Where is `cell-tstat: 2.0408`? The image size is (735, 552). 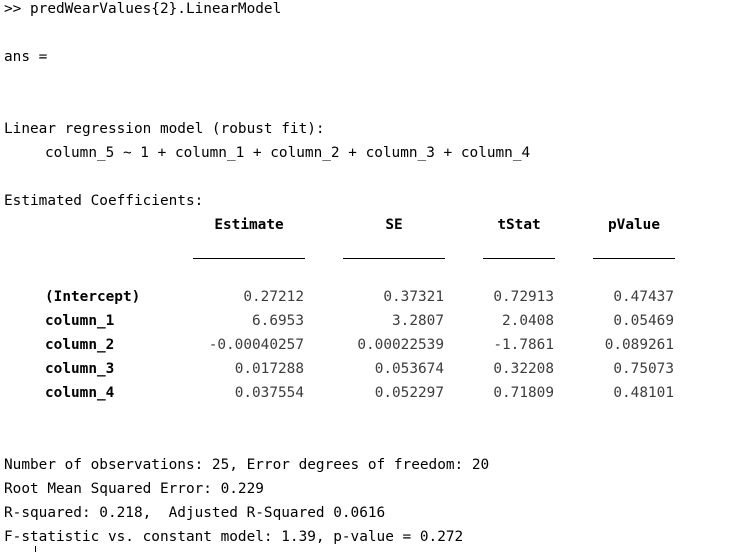 cell-tstat: 2.0408 is located at coordinates (528, 321).